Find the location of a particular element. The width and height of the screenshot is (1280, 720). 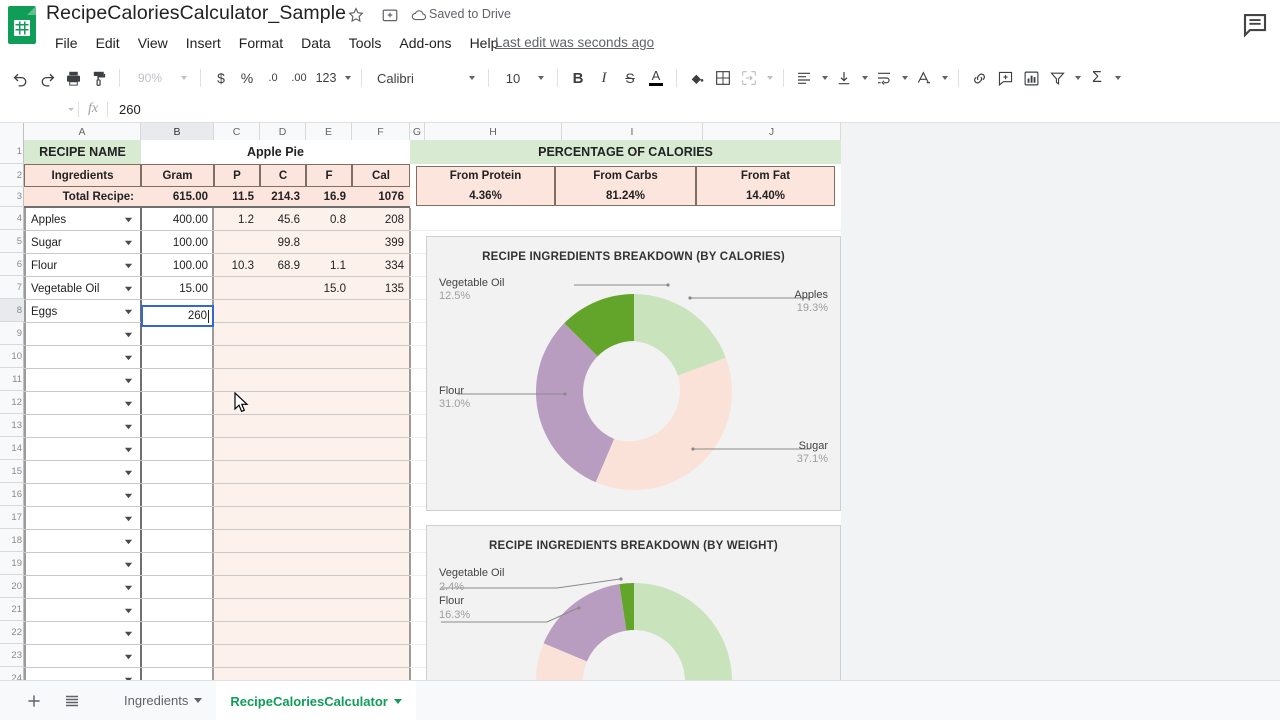

header-f: F is located at coordinates (329, 175).